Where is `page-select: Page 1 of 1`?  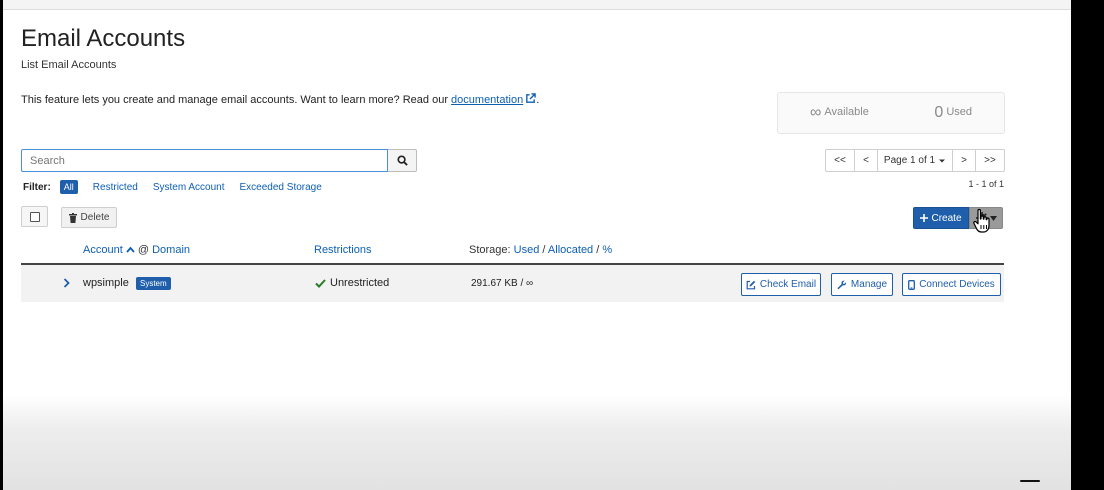 page-select: Page 1 of 1 is located at coordinates (915, 160).